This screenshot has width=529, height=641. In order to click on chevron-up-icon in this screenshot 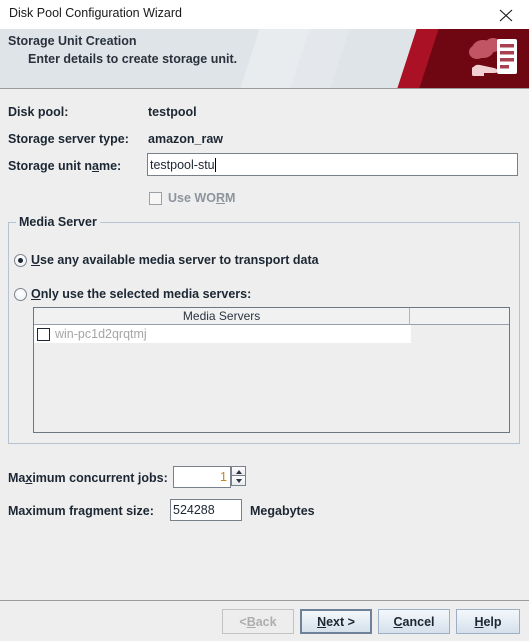, I will do `click(239, 472)`.